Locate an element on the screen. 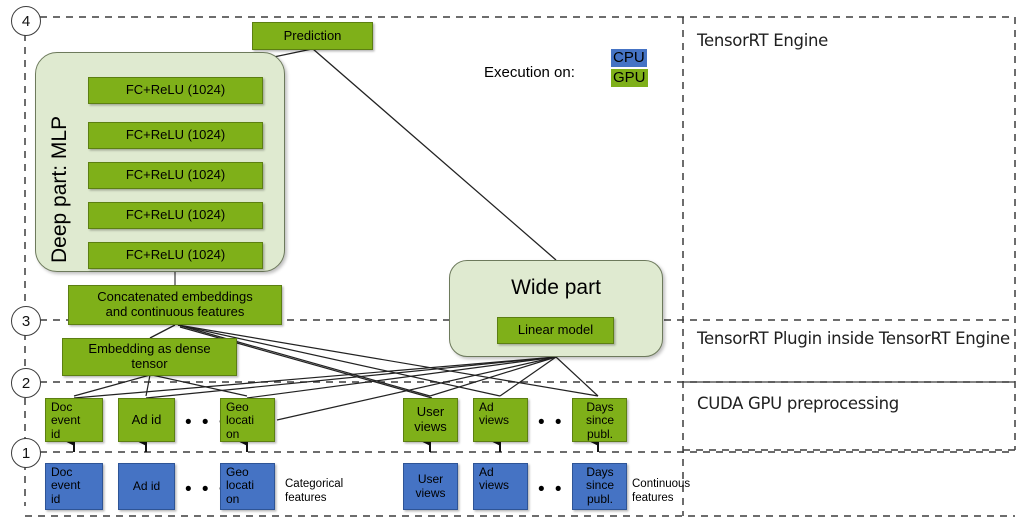 The width and height of the screenshot is (1024, 522). pre-feature-line: since is located at coordinates (599, 420).